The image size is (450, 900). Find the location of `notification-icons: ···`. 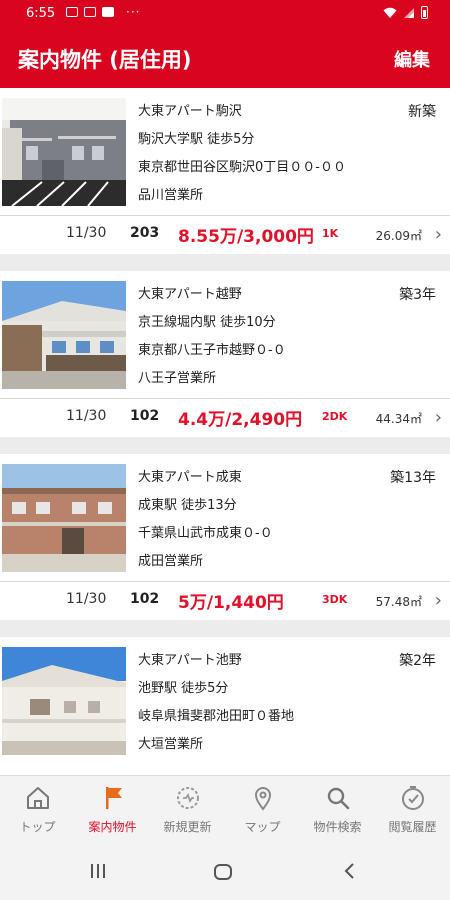

notification-icons: ··· is located at coordinates (103, 12).